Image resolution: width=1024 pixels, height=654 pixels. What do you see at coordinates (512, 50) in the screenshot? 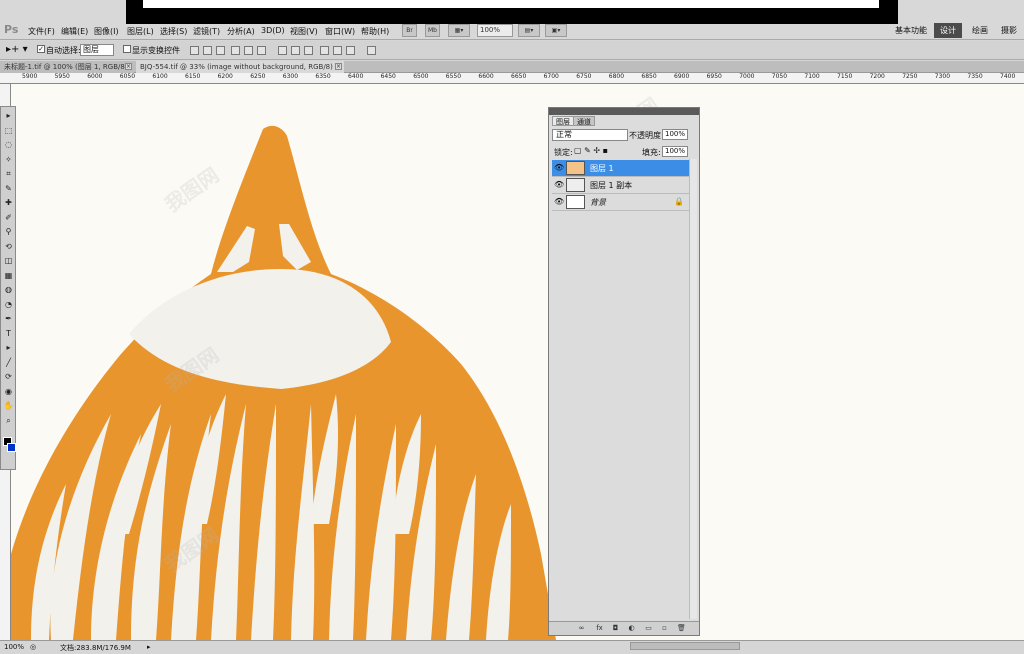
I see `options-bar: ▸+ ▾ ✓ 自动选择: 图层 显示变换控件` at bounding box center [512, 50].